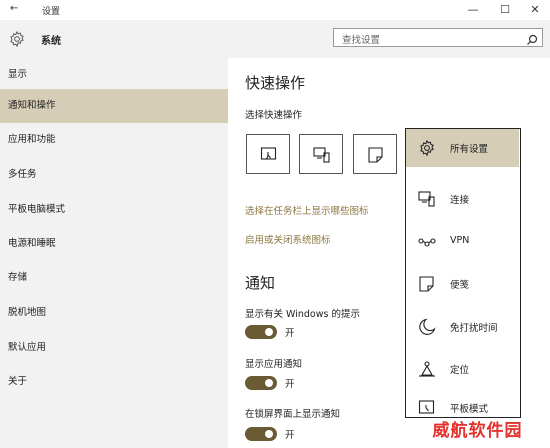 The image size is (550, 448). I want to click on flyout-item-label: VPN, so click(460, 240).